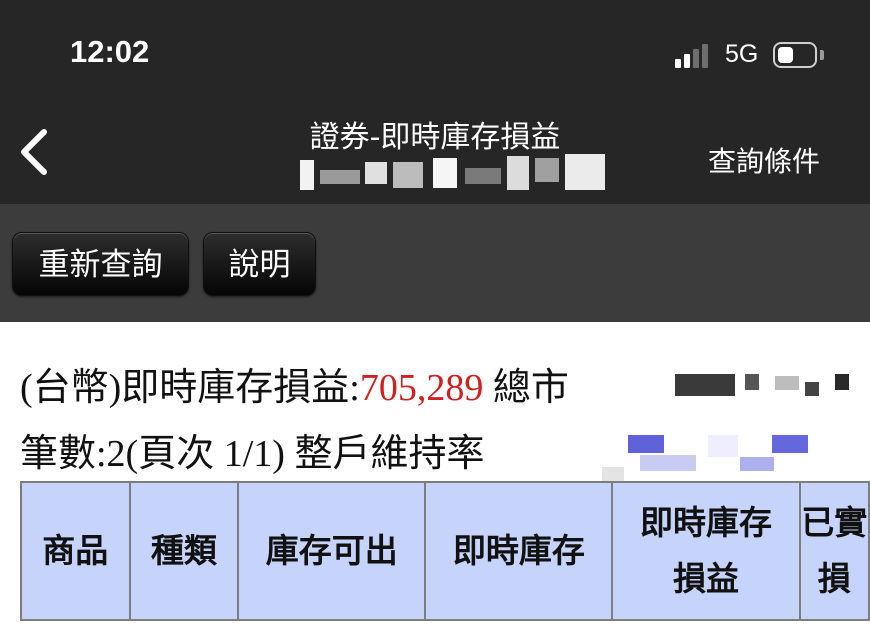  What do you see at coordinates (742, 54) in the screenshot?
I see `network-type: 5G` at bounding box center [742, 54].